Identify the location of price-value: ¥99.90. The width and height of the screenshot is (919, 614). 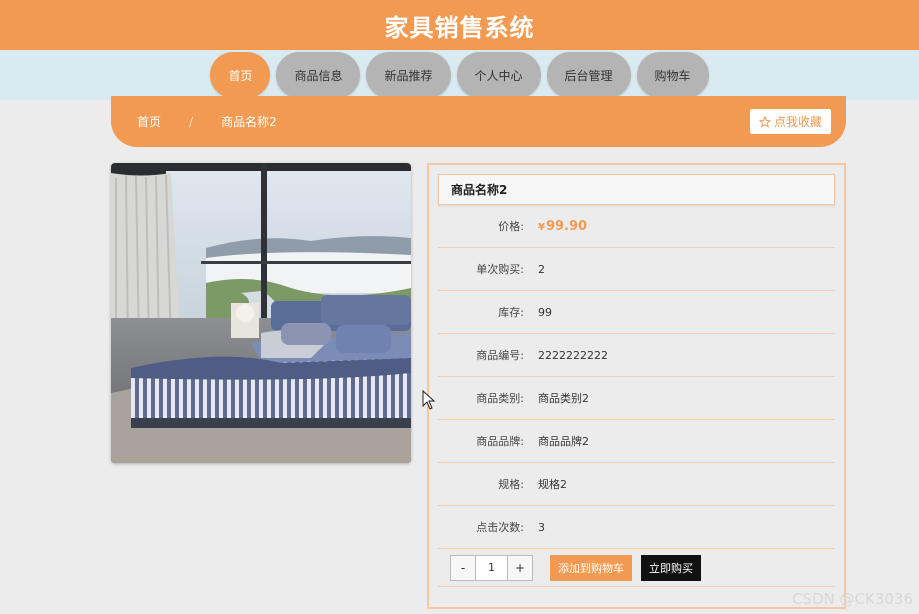
(562, 226).